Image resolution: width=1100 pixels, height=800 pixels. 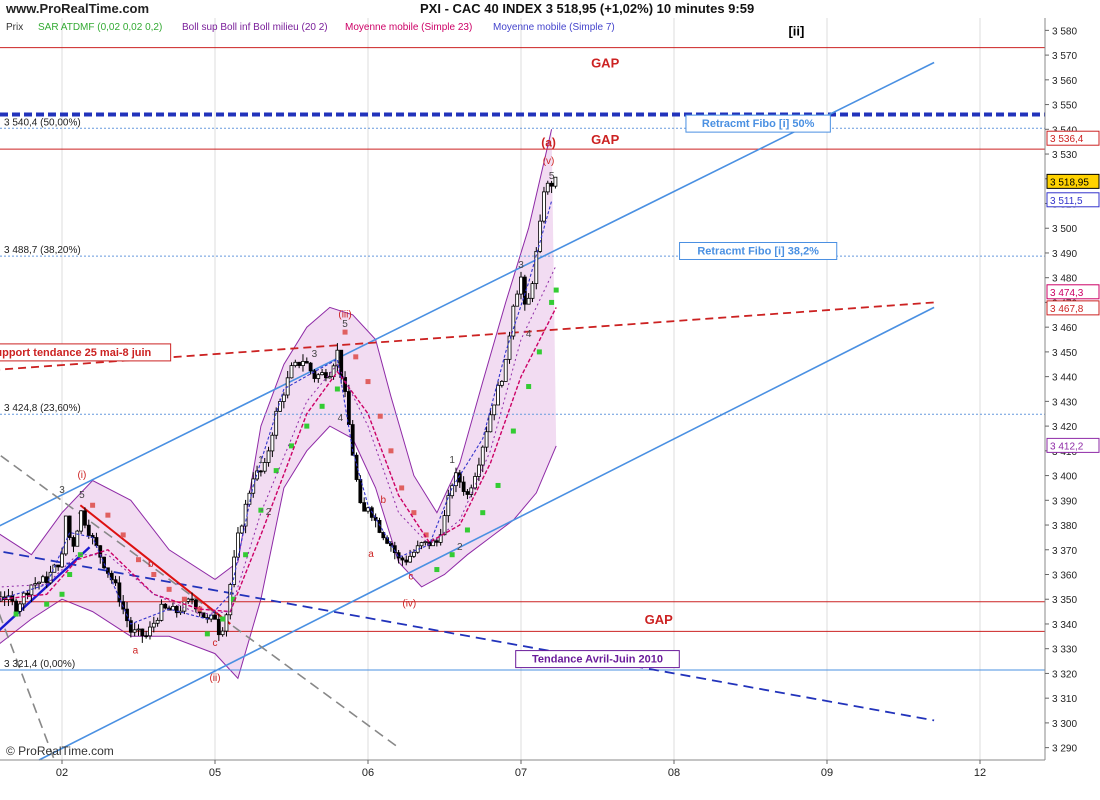 I want to click on y-tick-label: 3 340, so click(x=1064, y=625).